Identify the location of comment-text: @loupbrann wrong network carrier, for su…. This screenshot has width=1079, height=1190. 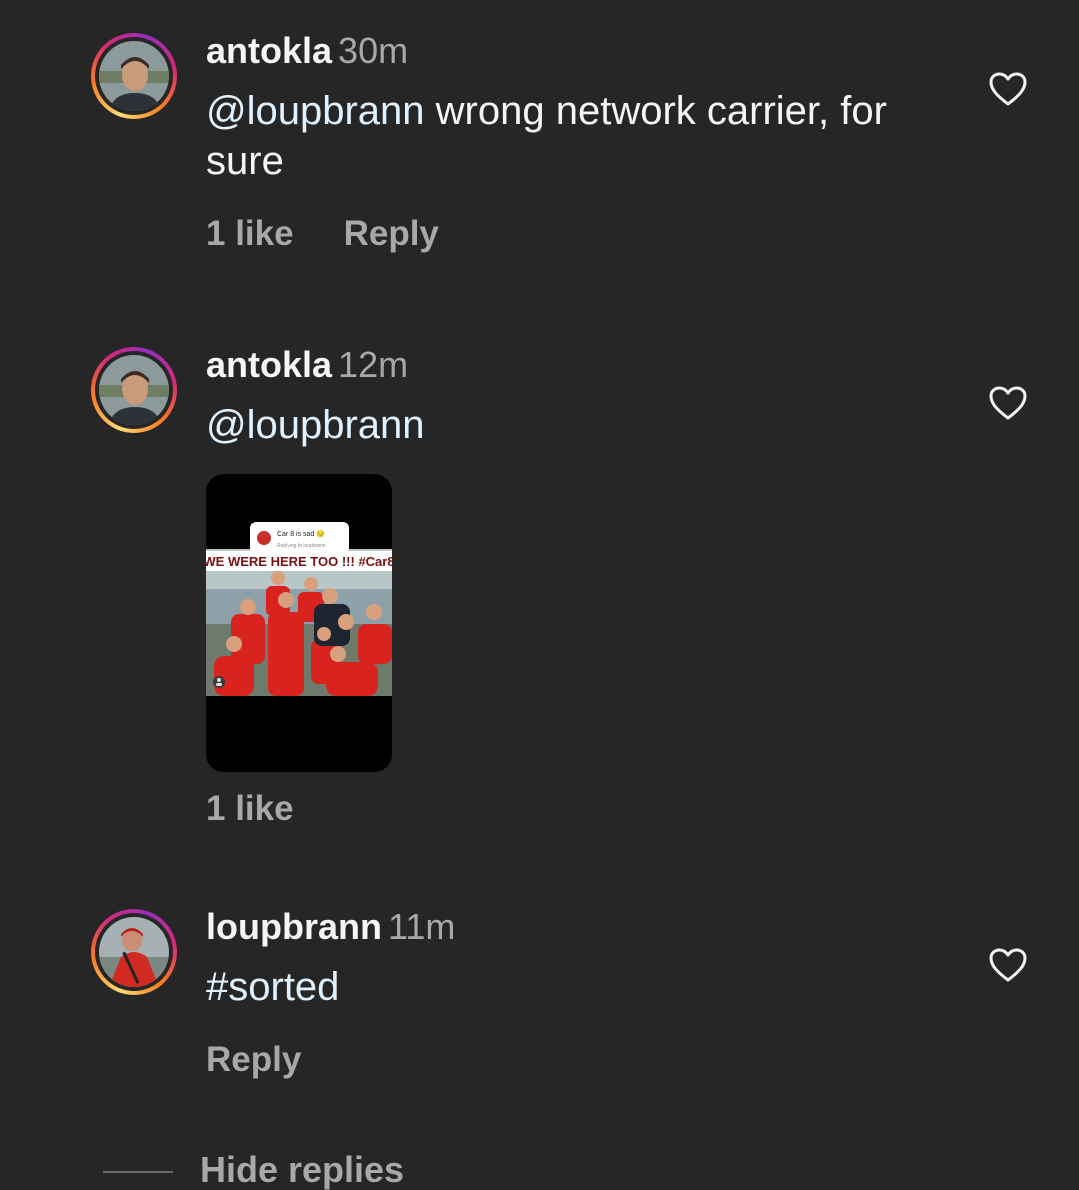
(576, 136).